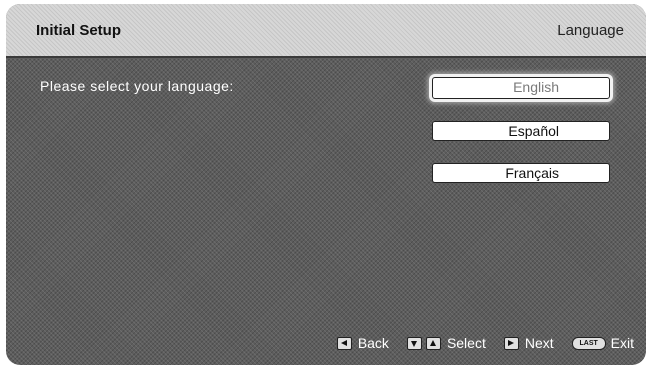 The image size is (651, 368). What do you see at coordinates (521, 131) in the screenshot?
I see `language-option-espanol: Español` at bounding box center [521, 131].